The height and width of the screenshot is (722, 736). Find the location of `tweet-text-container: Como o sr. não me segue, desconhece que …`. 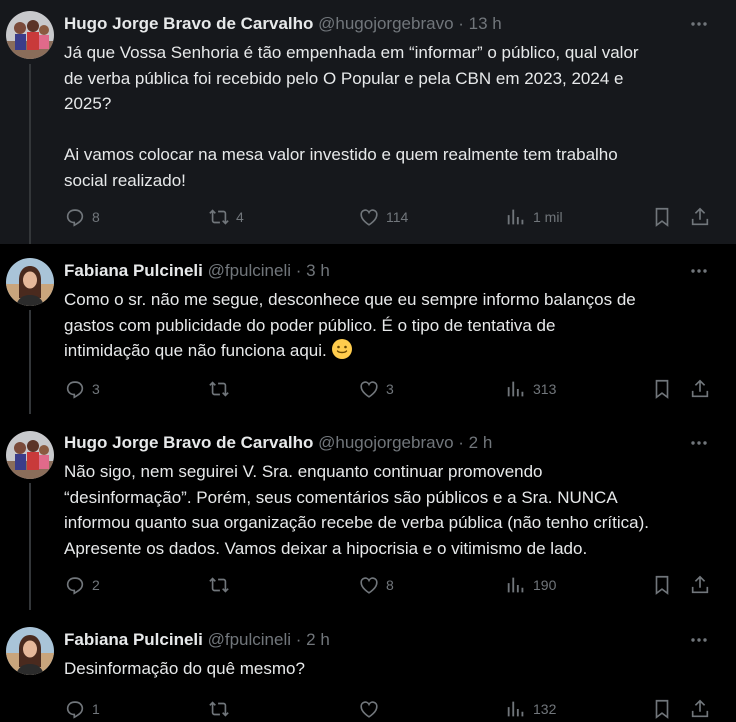

tweet-text-container: Como o sr. não me segue, desconhece que … is located at coordinates (394, 325).